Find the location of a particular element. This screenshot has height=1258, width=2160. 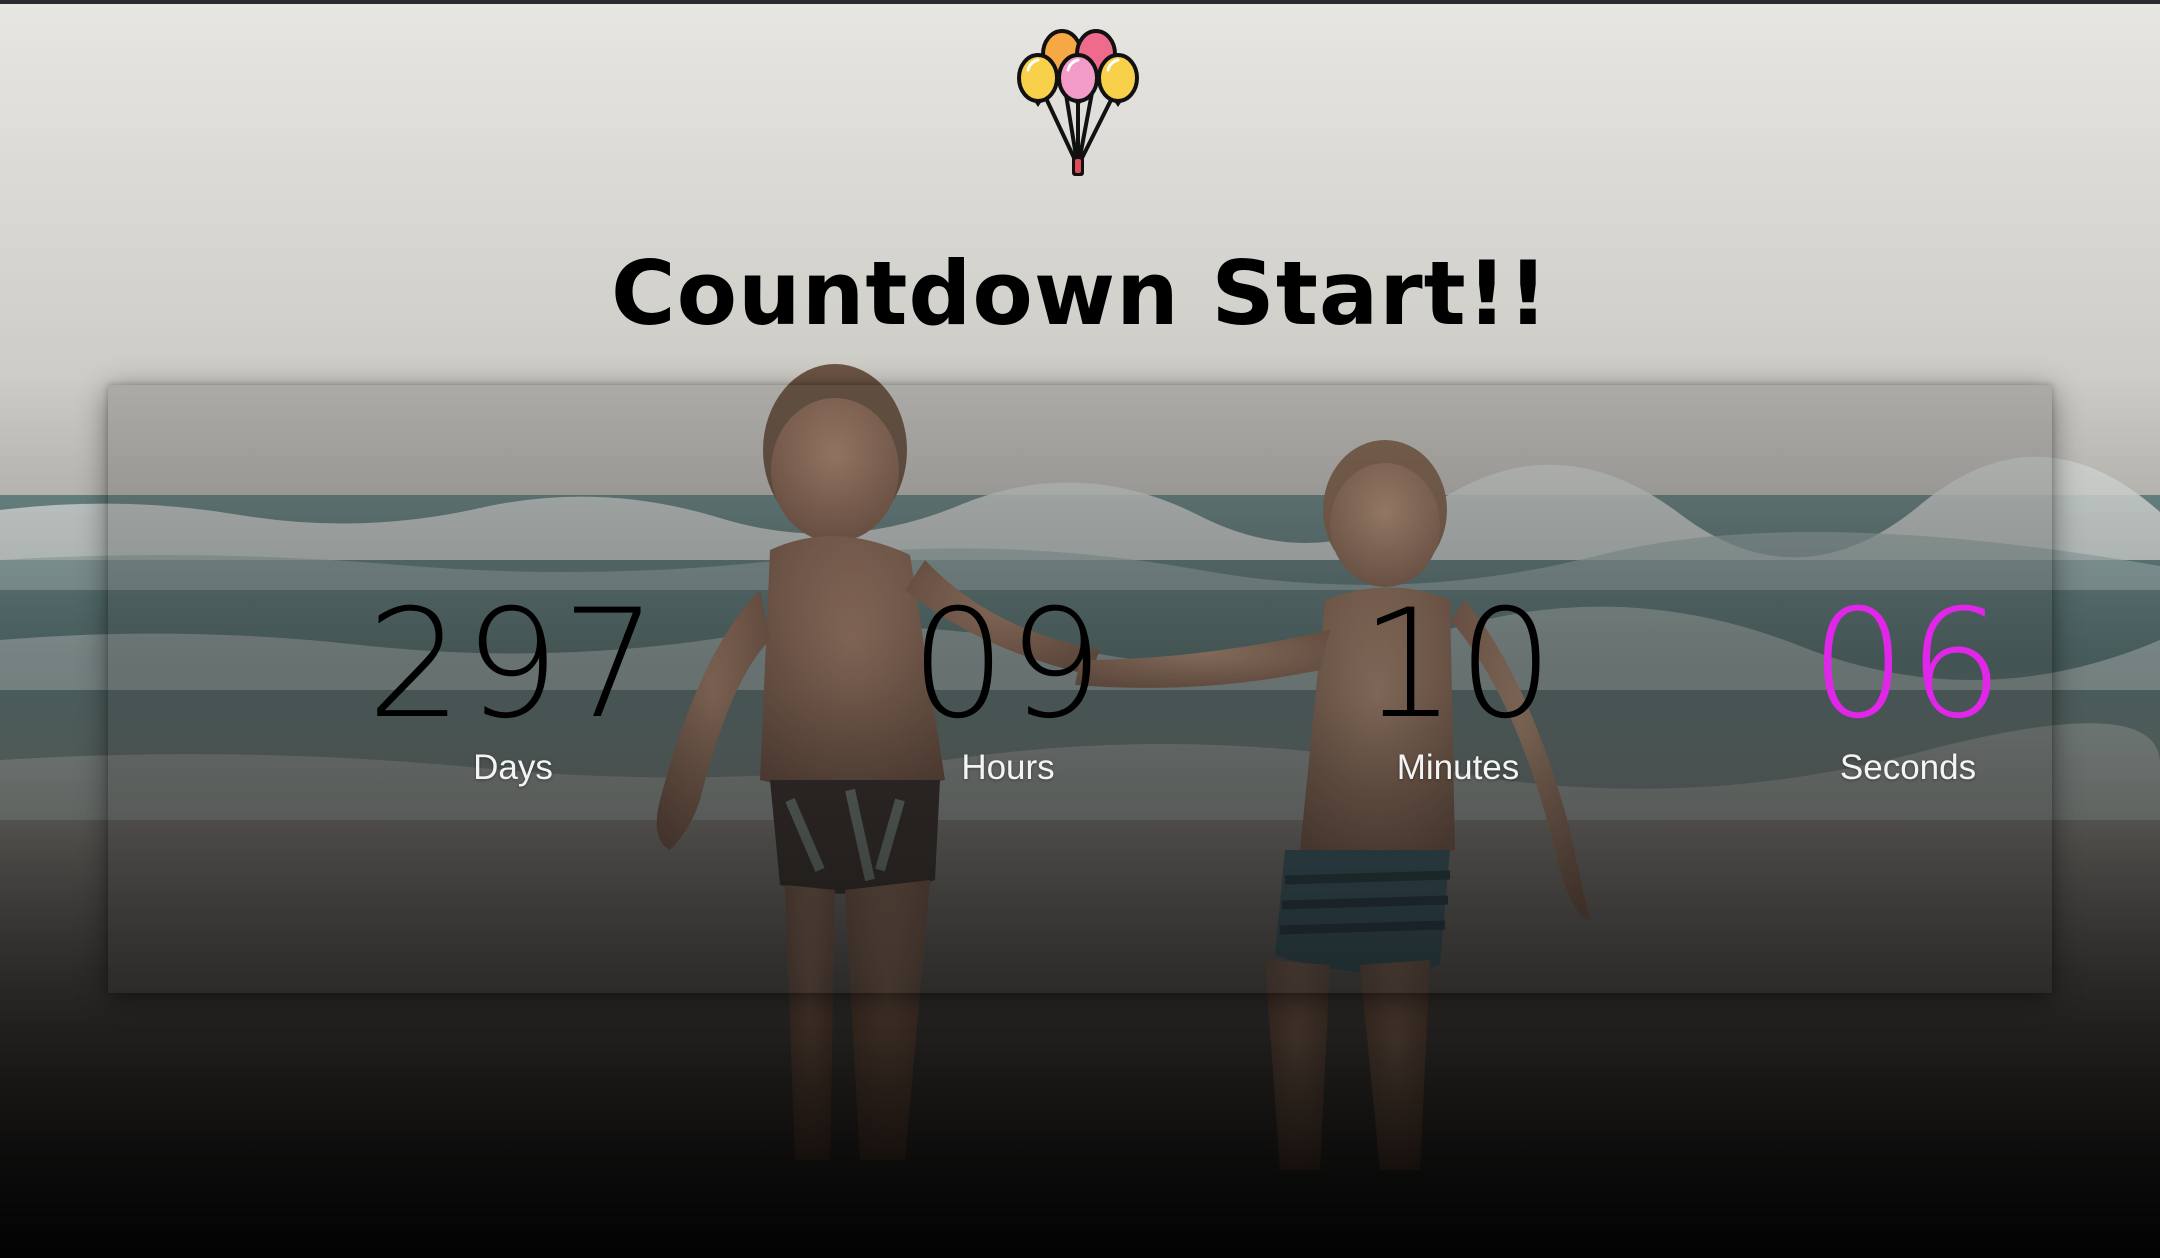

days-label: Days is located at coordinates (513, 767).